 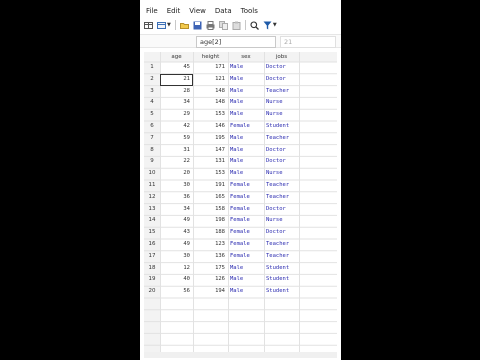 What do you see at coordinates (176, 115) in the screenshot?
I see `table-cell: 29` at bounding box center [176, 115].